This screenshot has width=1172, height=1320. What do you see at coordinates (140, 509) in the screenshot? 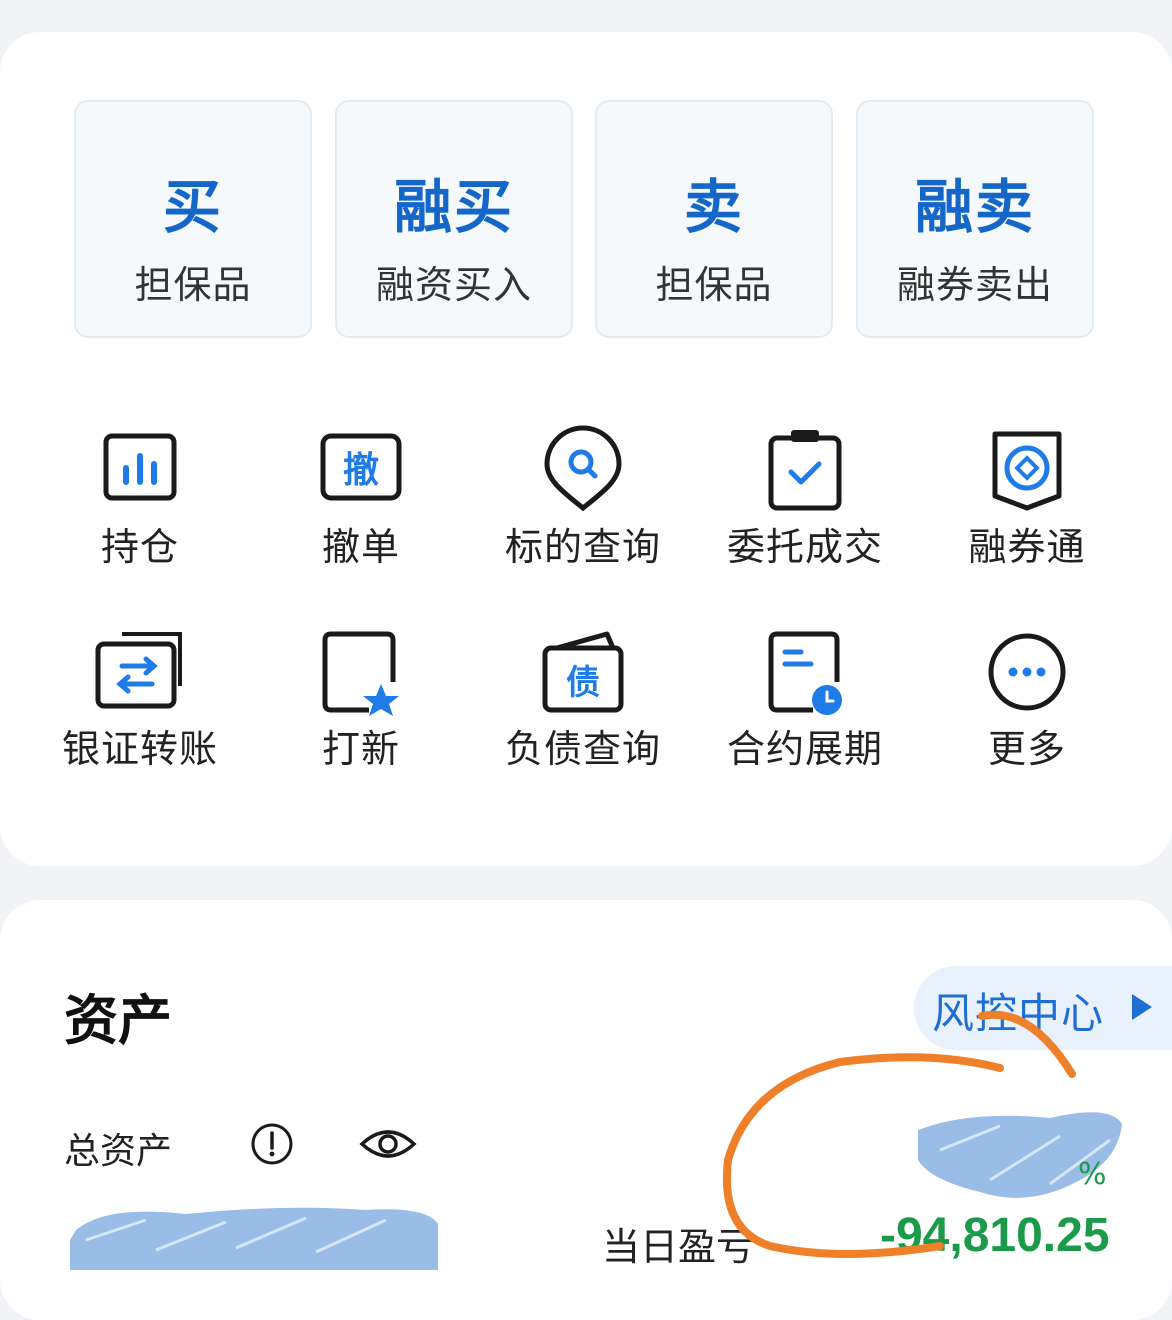
I see `grid-item-positions: 持仓` at bounding box center [140, 509].